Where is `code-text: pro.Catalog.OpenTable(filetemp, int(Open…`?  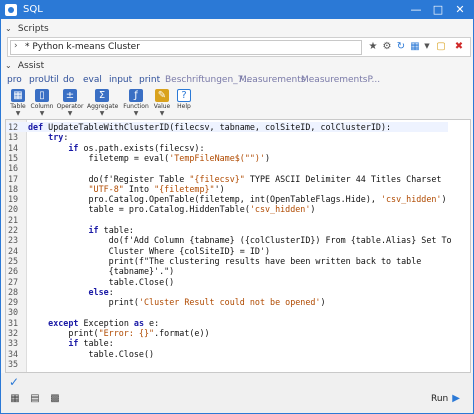
code-text: pro.Catalog.OpenTable(filetemp, int(Open… is located at coordinates (237, 199).